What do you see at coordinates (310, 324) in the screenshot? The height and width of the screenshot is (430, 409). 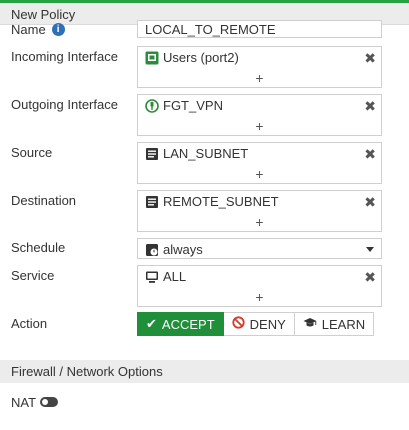 I see `graduation-cap-icon` at bounding box center [310, 324].